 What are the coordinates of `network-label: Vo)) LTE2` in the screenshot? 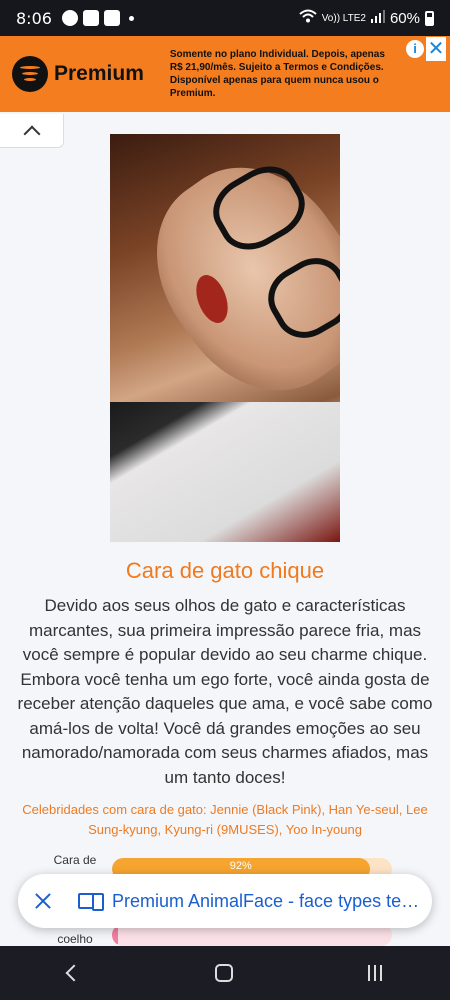 It's located at (343, 18).